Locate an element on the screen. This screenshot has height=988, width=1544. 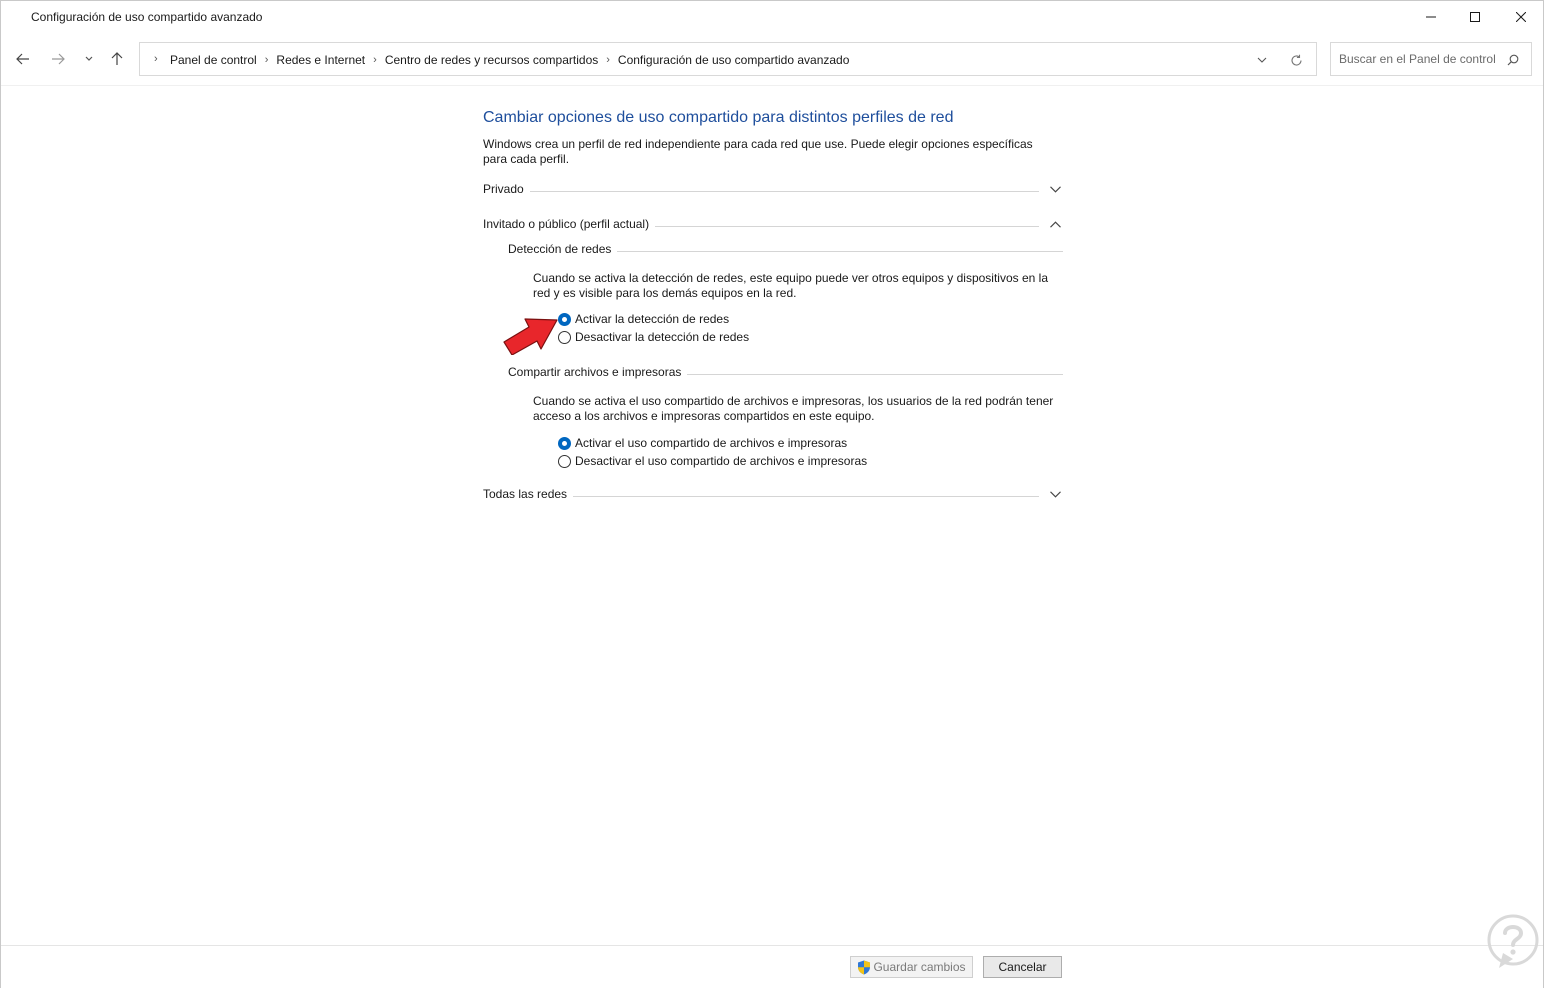
close-button is located at coordinates (1521, 17).